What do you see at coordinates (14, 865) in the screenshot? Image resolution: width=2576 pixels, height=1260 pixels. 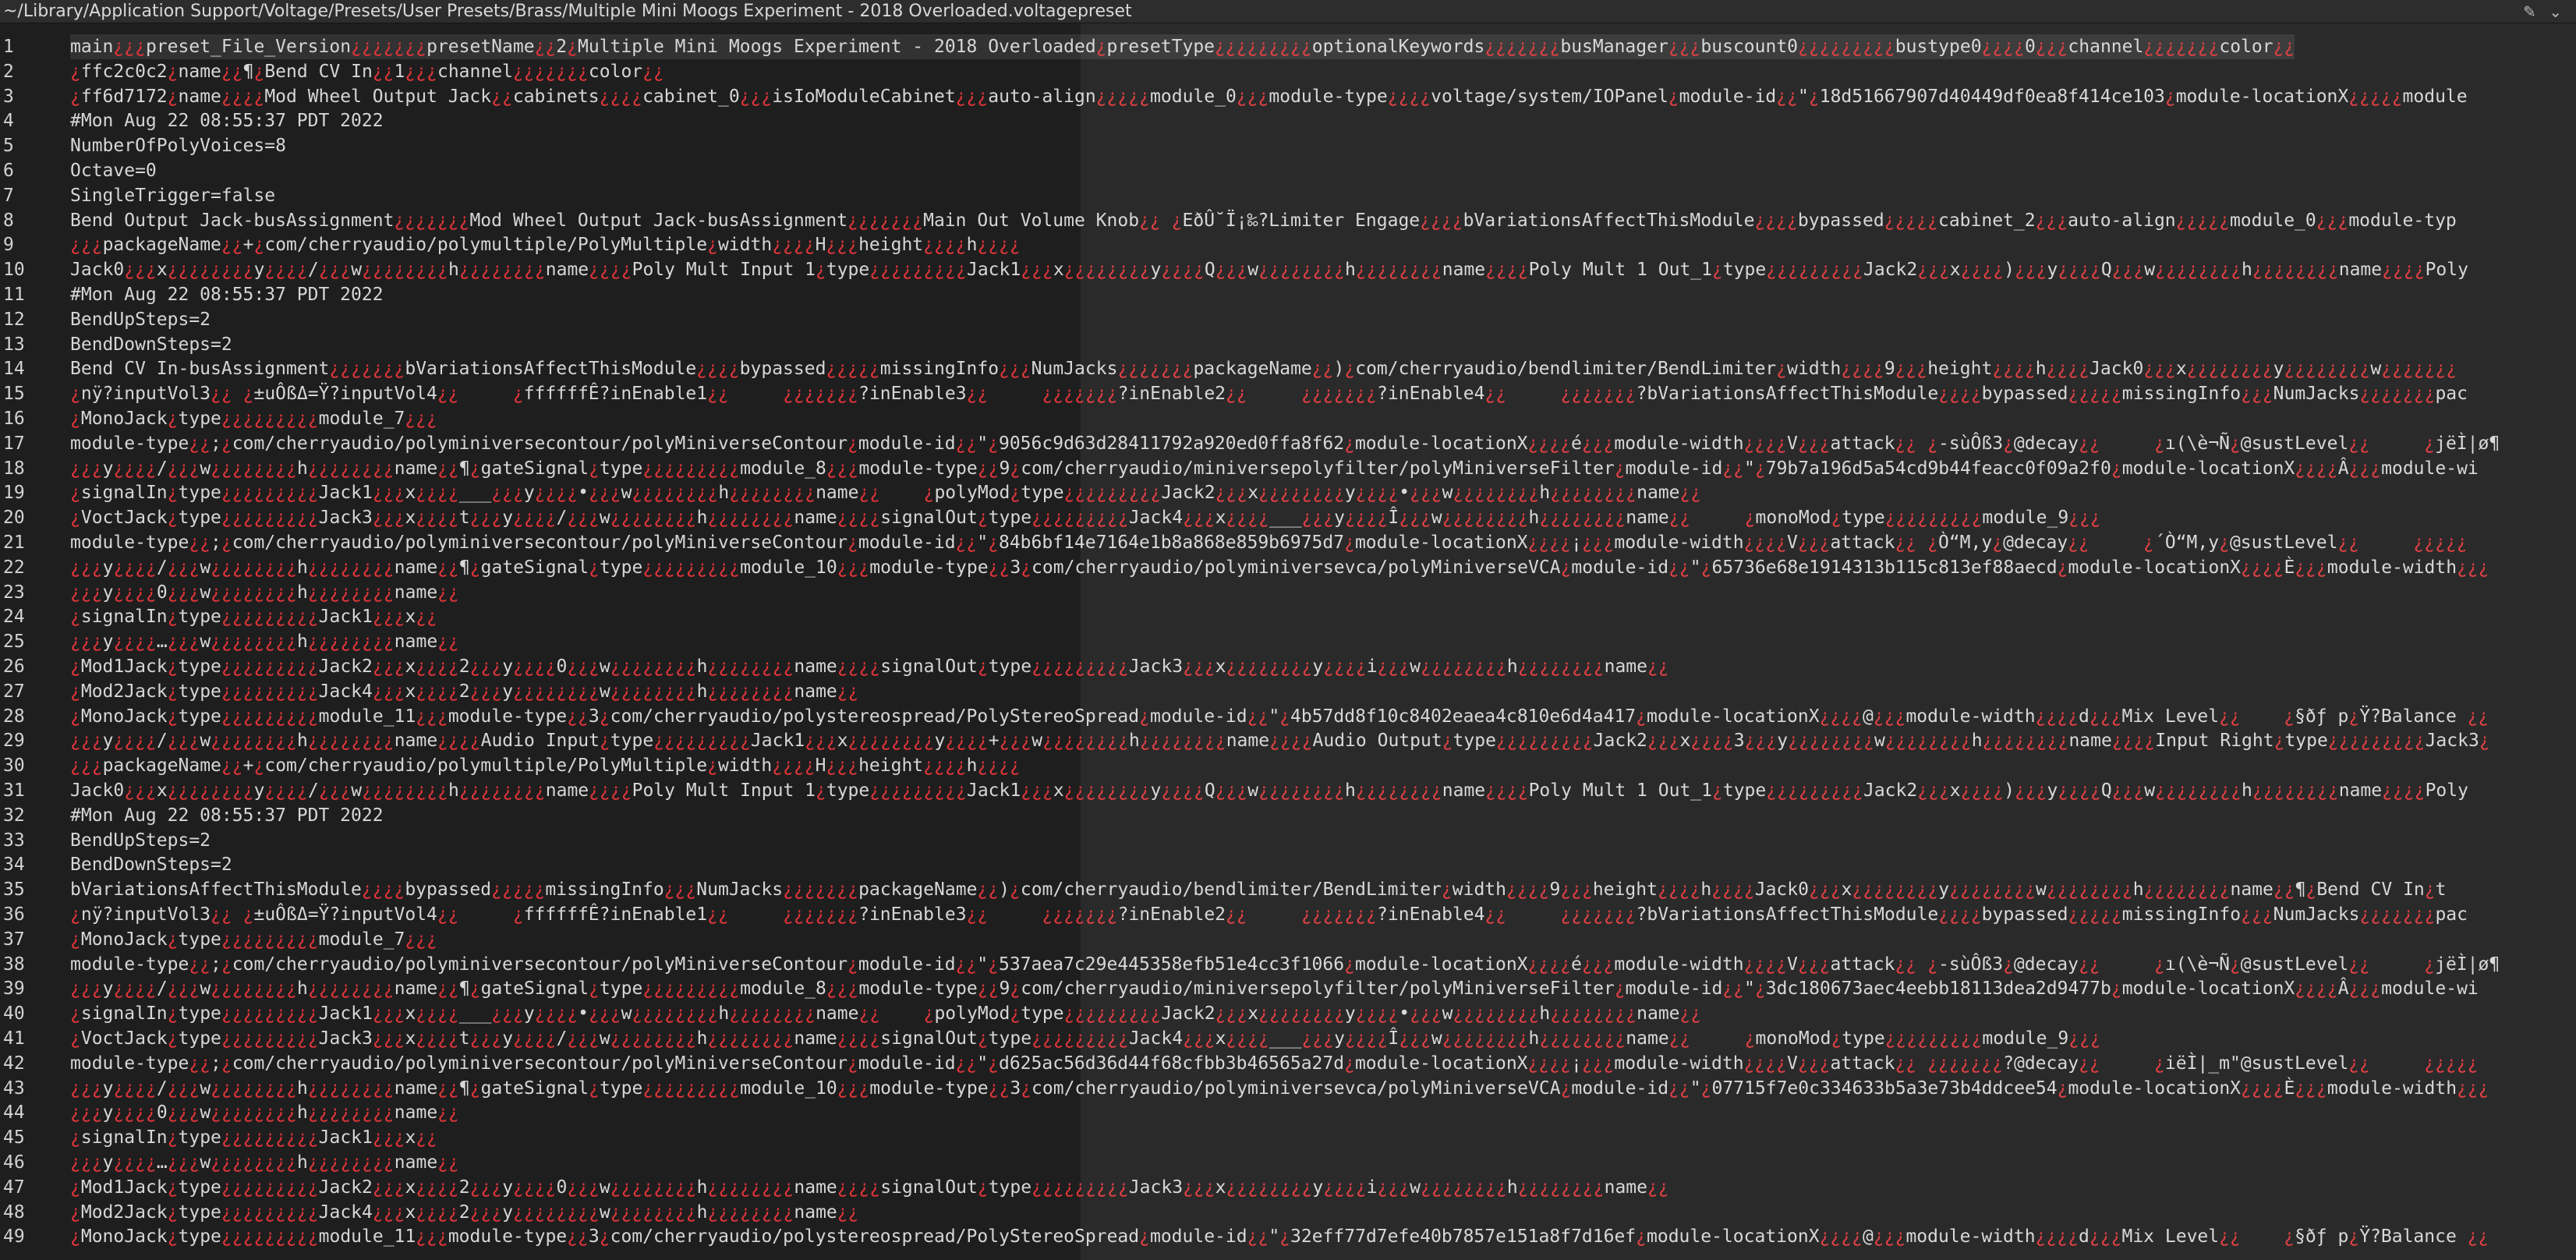 I see `line-number: 34` at bounding box center [14, 865].